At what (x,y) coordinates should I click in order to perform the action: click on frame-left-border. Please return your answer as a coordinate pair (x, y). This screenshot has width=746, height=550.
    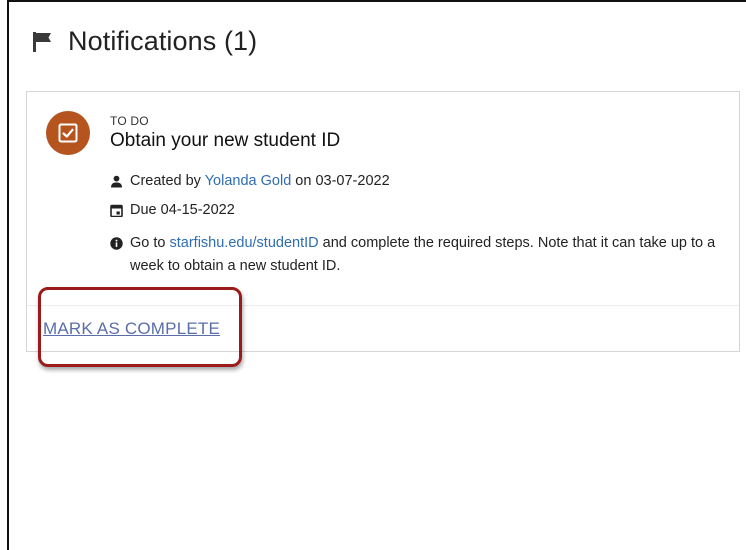
    Looking at the image, I should click on (8, 275).